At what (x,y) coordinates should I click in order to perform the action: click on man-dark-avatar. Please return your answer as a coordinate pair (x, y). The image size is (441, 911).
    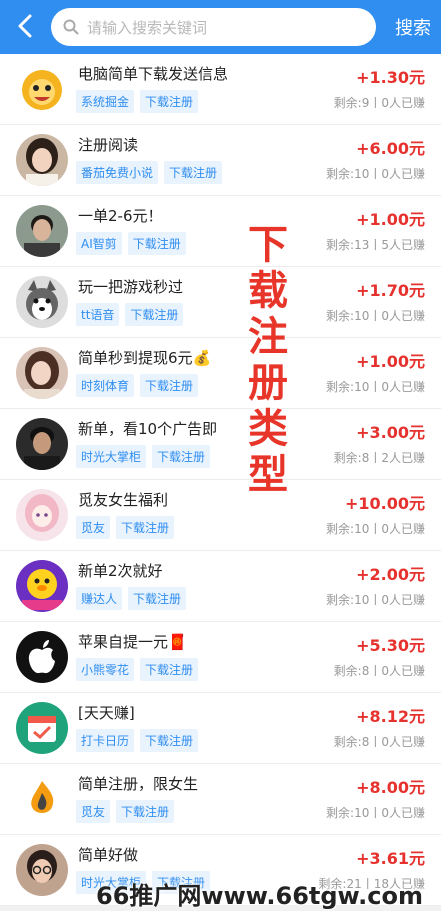
    Looking at the image, I should click on (42, 444).